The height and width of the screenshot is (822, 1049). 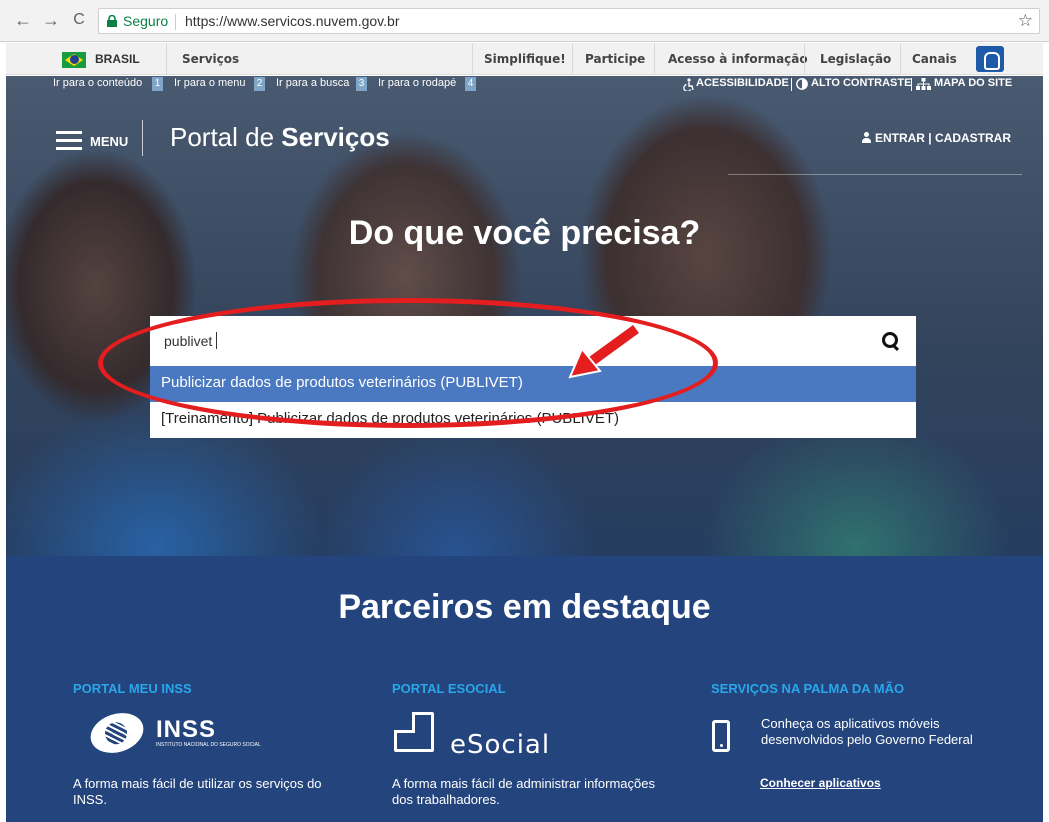 I want to click on govbar-link-simplifique: Simplifique!, so click(x=525, y=59).